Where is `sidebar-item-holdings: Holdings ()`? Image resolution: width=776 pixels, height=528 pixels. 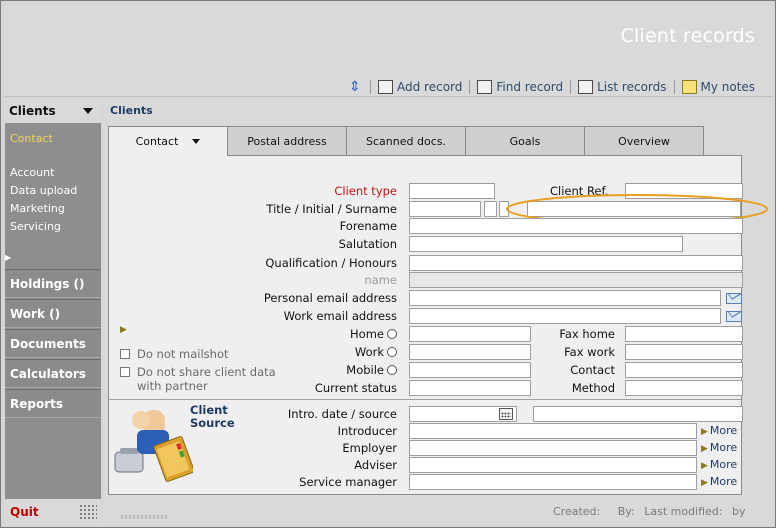
sidebar-item-holdings: Holdings () is located at coordinates (53, 283).